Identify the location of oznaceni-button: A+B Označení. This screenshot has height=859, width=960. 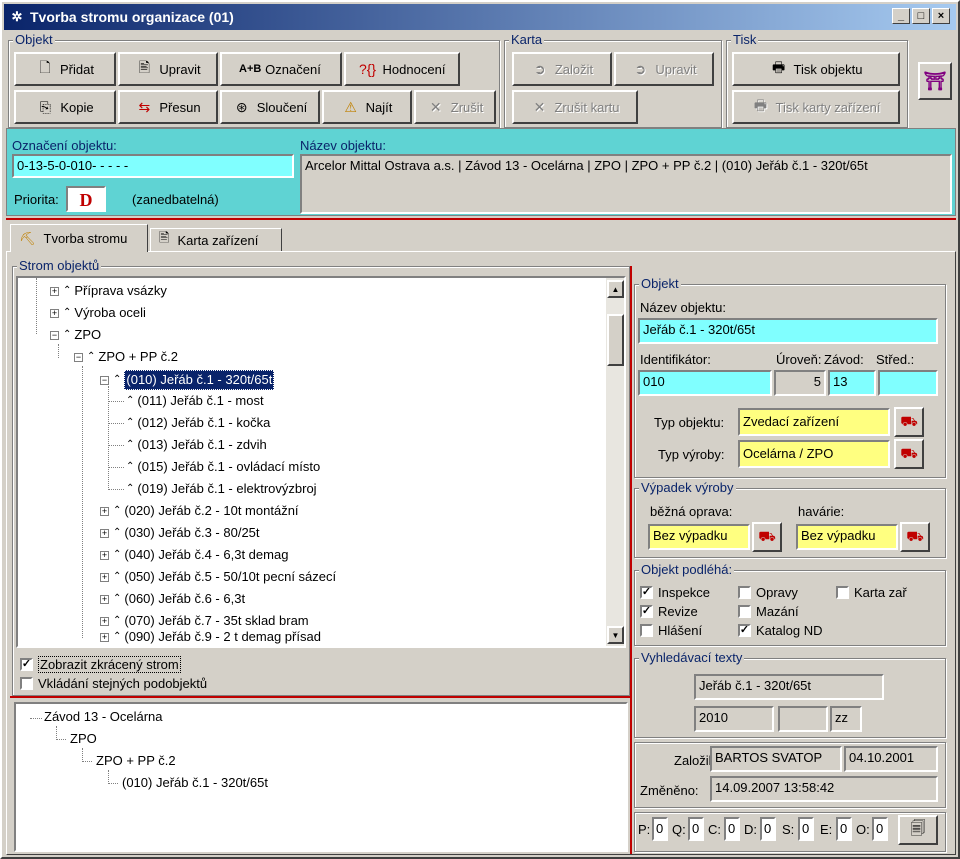
(281, 69).